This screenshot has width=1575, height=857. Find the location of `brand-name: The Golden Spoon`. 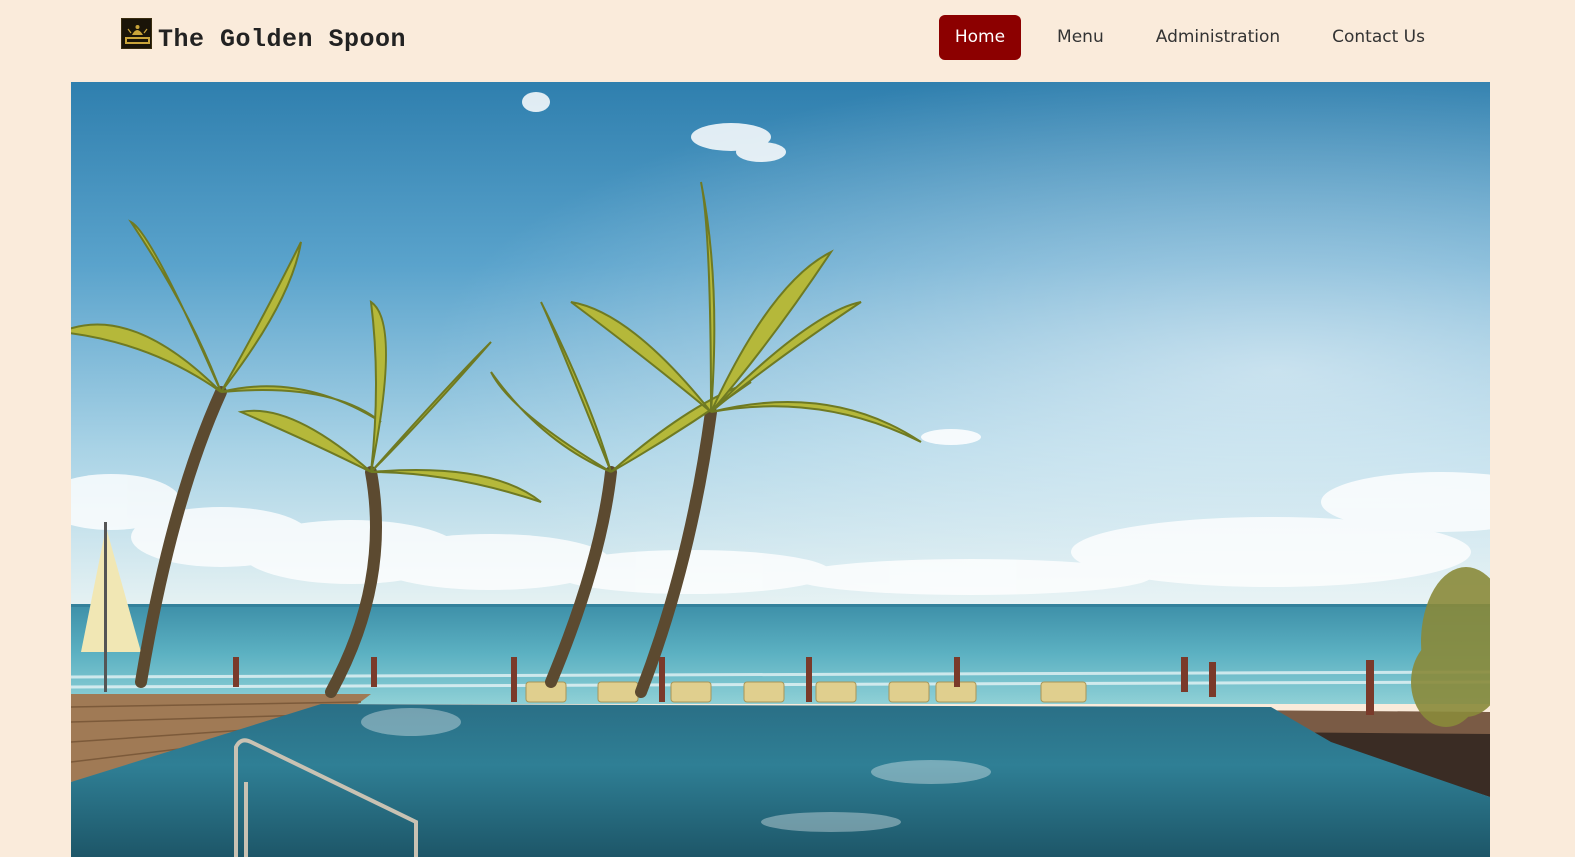

brand-name: The Golden Spoon is located at coordinates (282, 39).